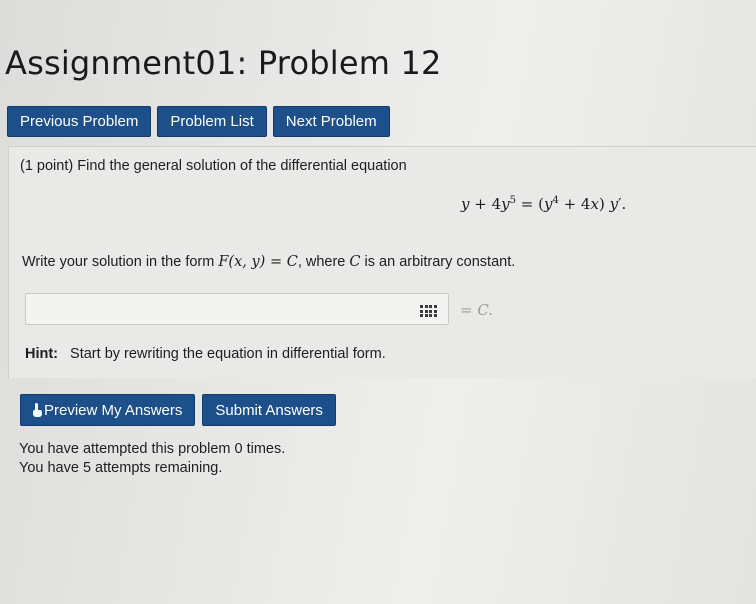 Image resolution: width=756 pixels, height=604 pixels. Describe the element at coordinates (258, 262) in the screenshot. I see `instruction-form: F(x, y) = C` at that location.